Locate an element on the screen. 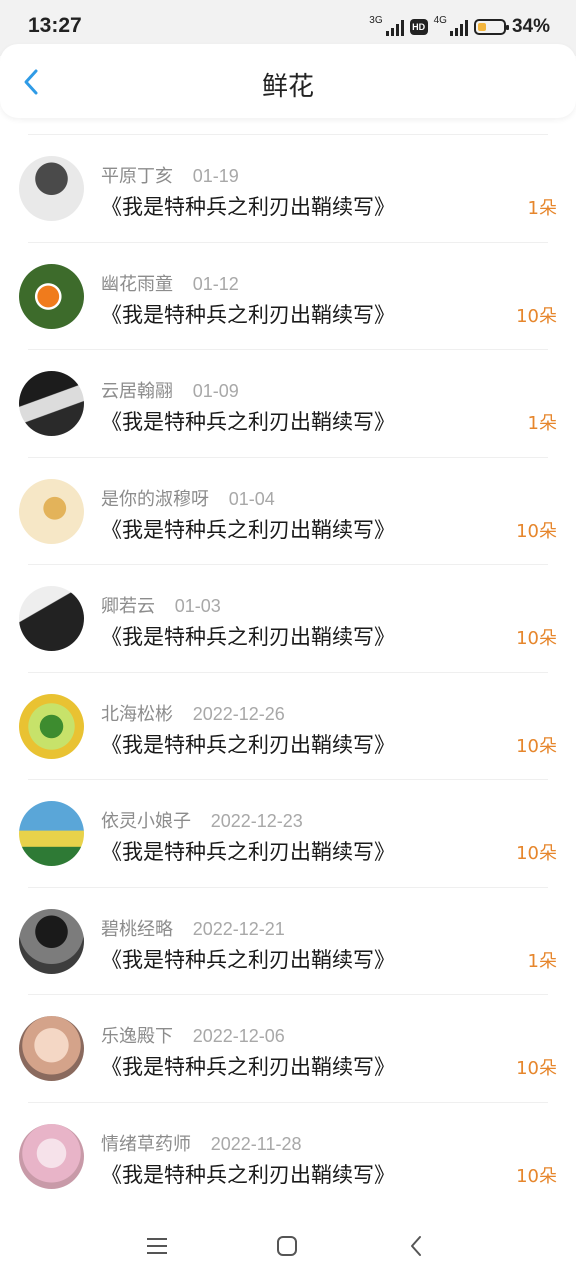 The width and height of the screenshot is (576, 1280). list-item: 云居翰翮 01-09 《我是特种兵之利刃出鞘续写》 1朵 is located at coordinates (288, 403).